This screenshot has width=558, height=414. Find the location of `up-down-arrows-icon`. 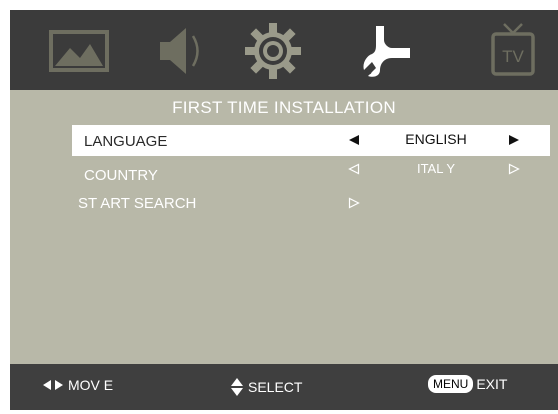

up-down-arrows-icon is located at coordinates (237, 387).